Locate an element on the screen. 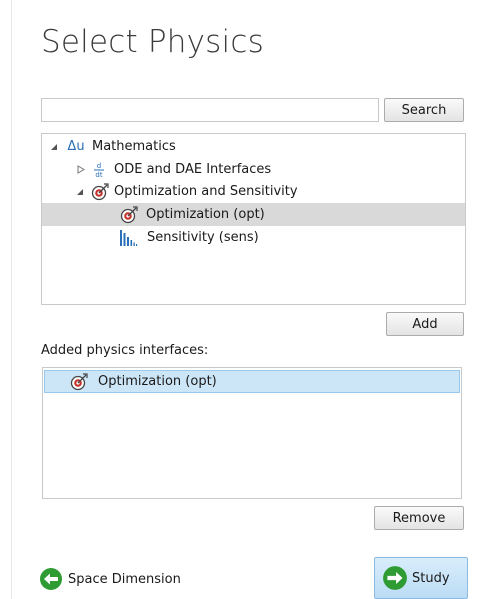 The width and height of the screenshot is (493, 599). tree-item-sensitivity-sens: Sensitivity (sens) is located at coordinates (253, 237).